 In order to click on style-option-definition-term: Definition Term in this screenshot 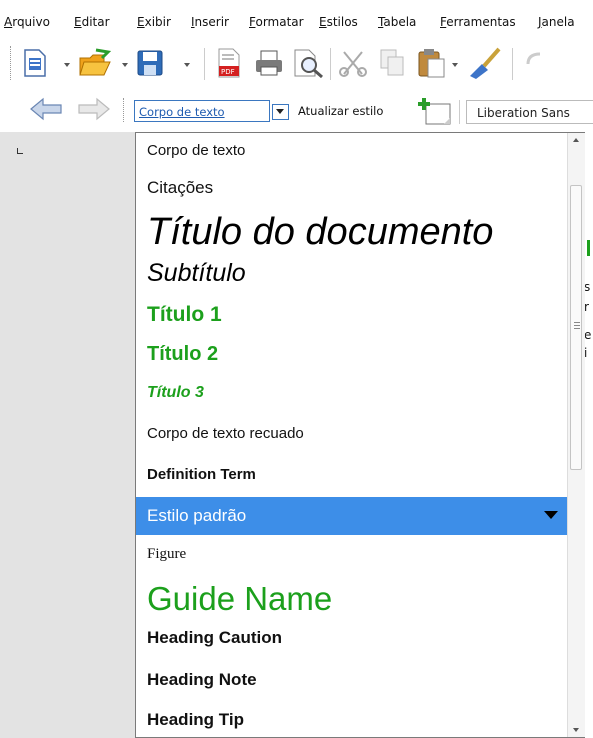, I will do `click(352, 475)`.